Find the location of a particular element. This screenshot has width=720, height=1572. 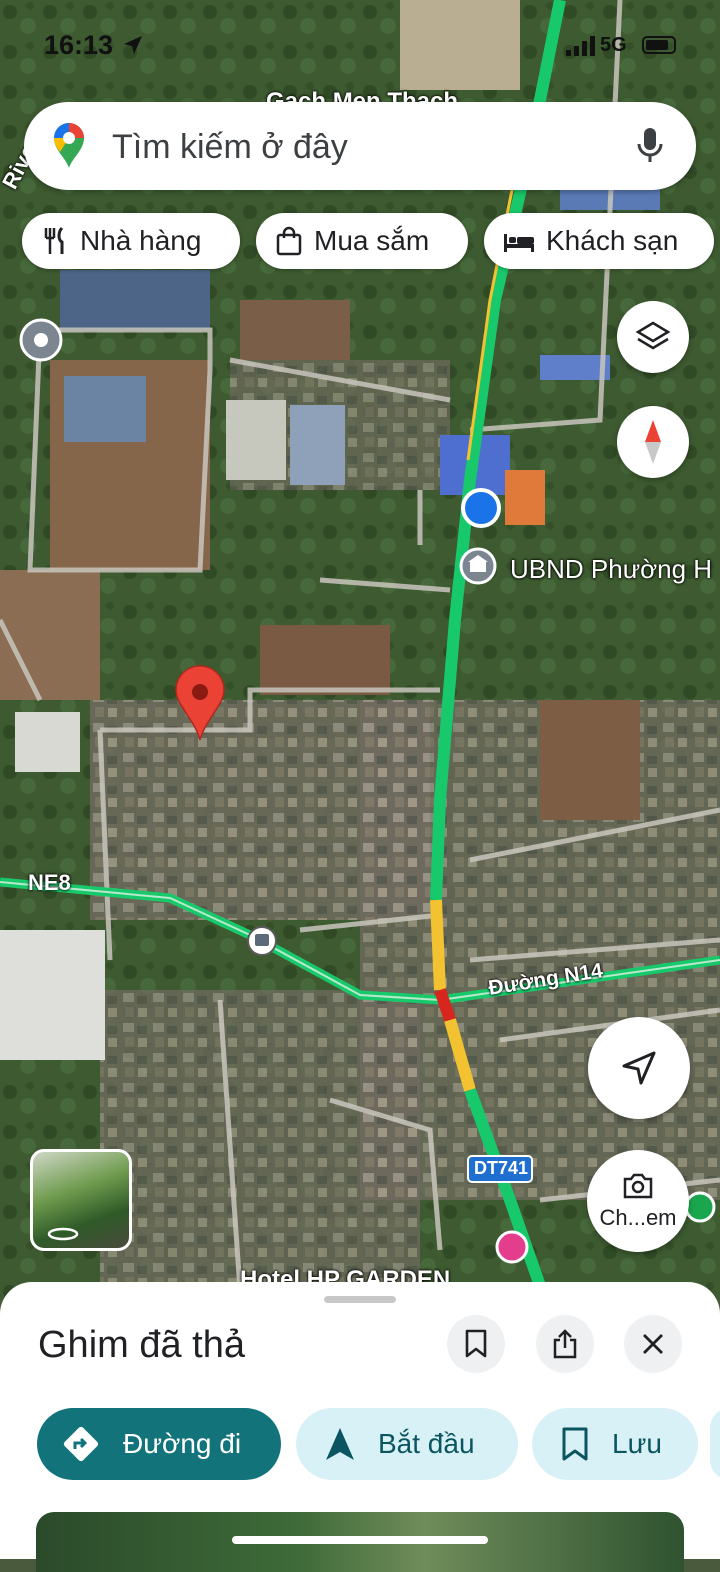

map-label-poi: UBND Phường H is located at coordinates (611, 569).